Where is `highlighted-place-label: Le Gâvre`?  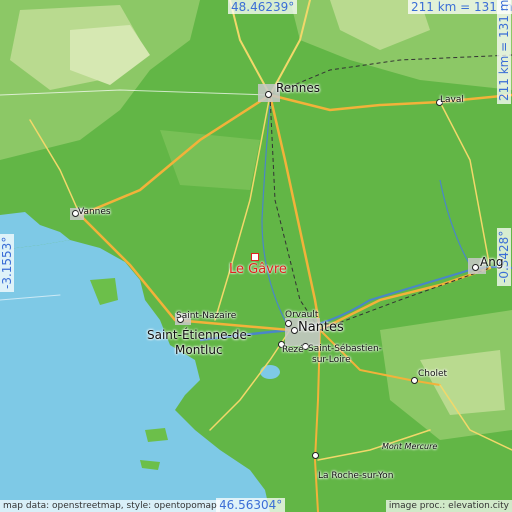
highlighted-place-label: Le Gâvre is located at coordinates (258, 269).